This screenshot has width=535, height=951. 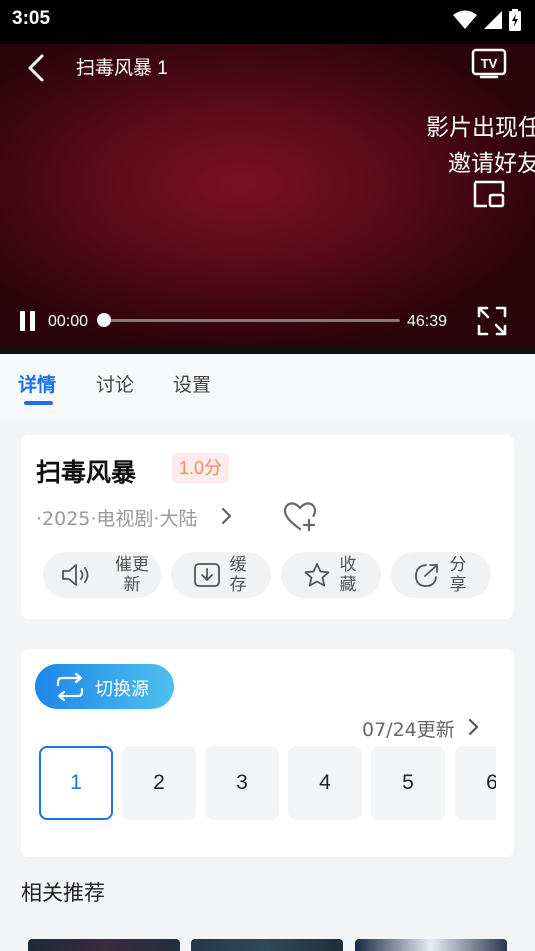 I want to click on episode-item: 1, so click(x=76, y=783).